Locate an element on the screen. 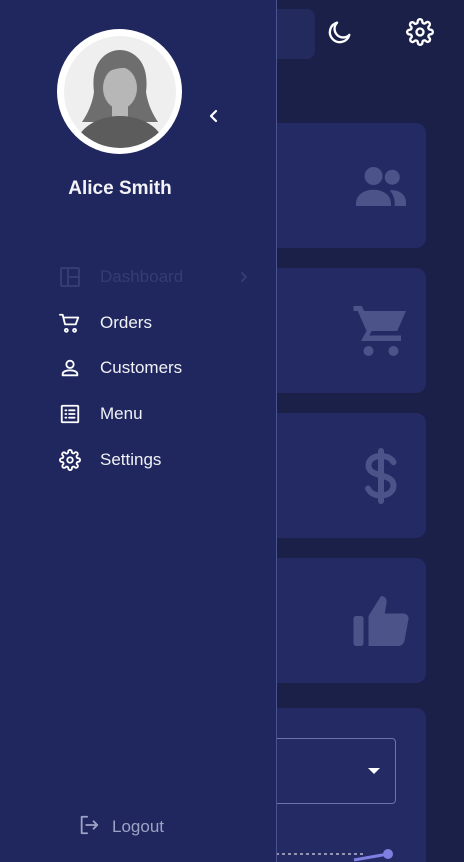  chevron-left-icon is located at coordinates (214, 118).